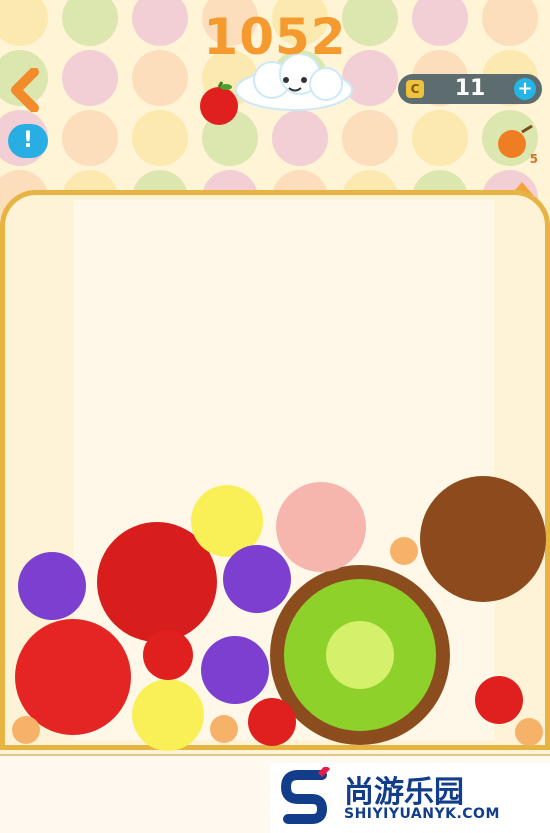 The height and width of the screenshot is (833, 550). I want to click on watermark: 尚游乐园 SHIYIYUANYK.COM, so click(410, 798).